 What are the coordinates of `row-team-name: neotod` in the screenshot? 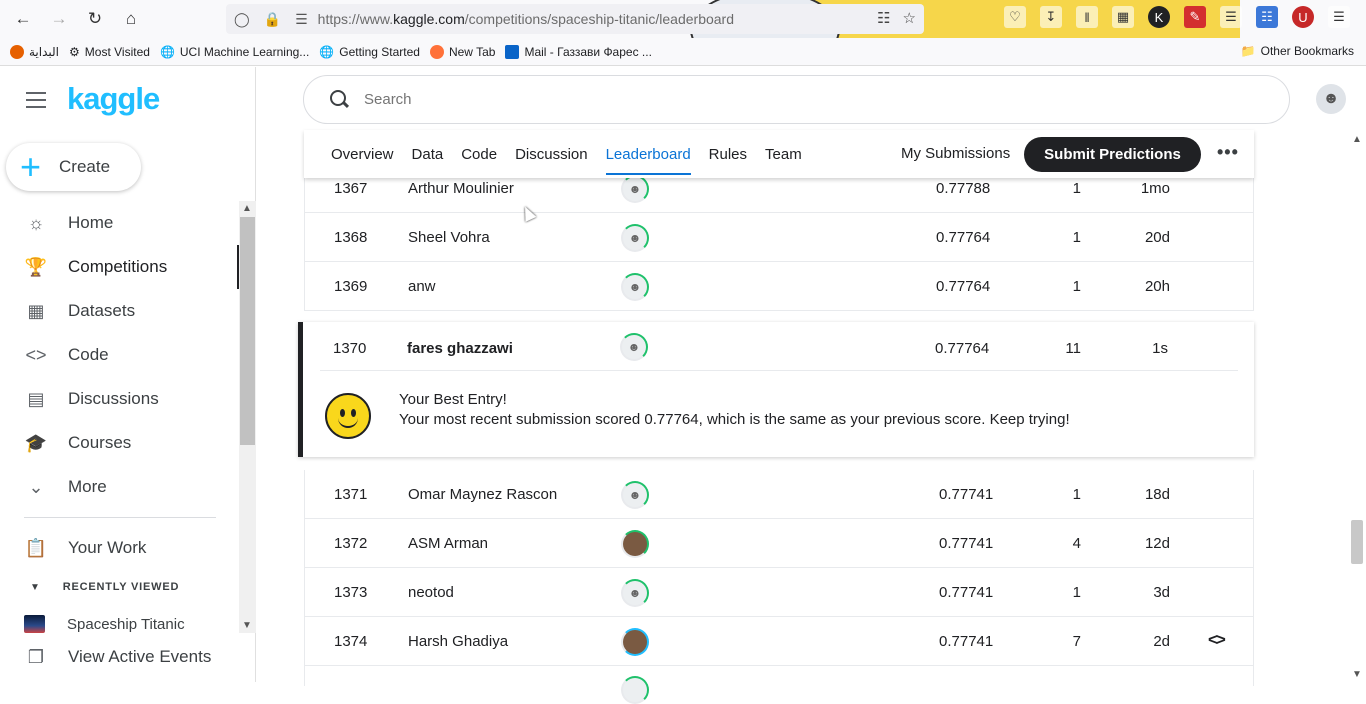 It's located at (431, 592).